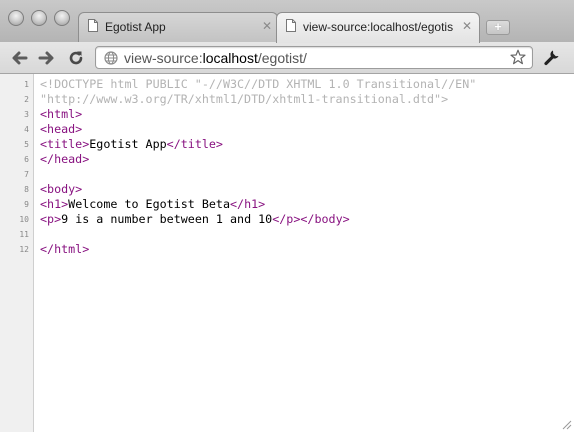 The height and width of the screenshot is (432, 574). Describe the element at coordinates (167, 219) in the screenshot. I see `text-token: 9 is a number between 1 and 10` at that location.